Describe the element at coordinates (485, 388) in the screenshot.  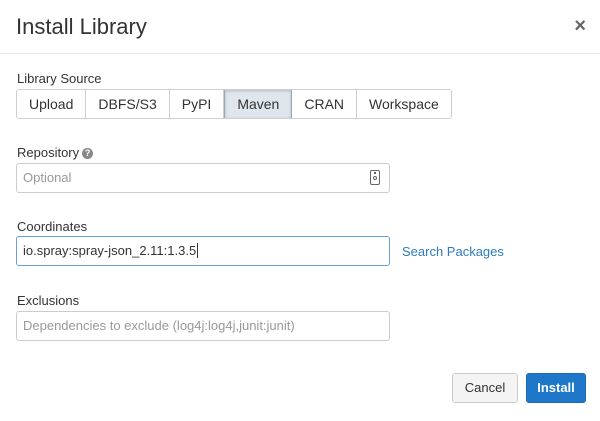
I see `cancel-button: Cancel` at that location.